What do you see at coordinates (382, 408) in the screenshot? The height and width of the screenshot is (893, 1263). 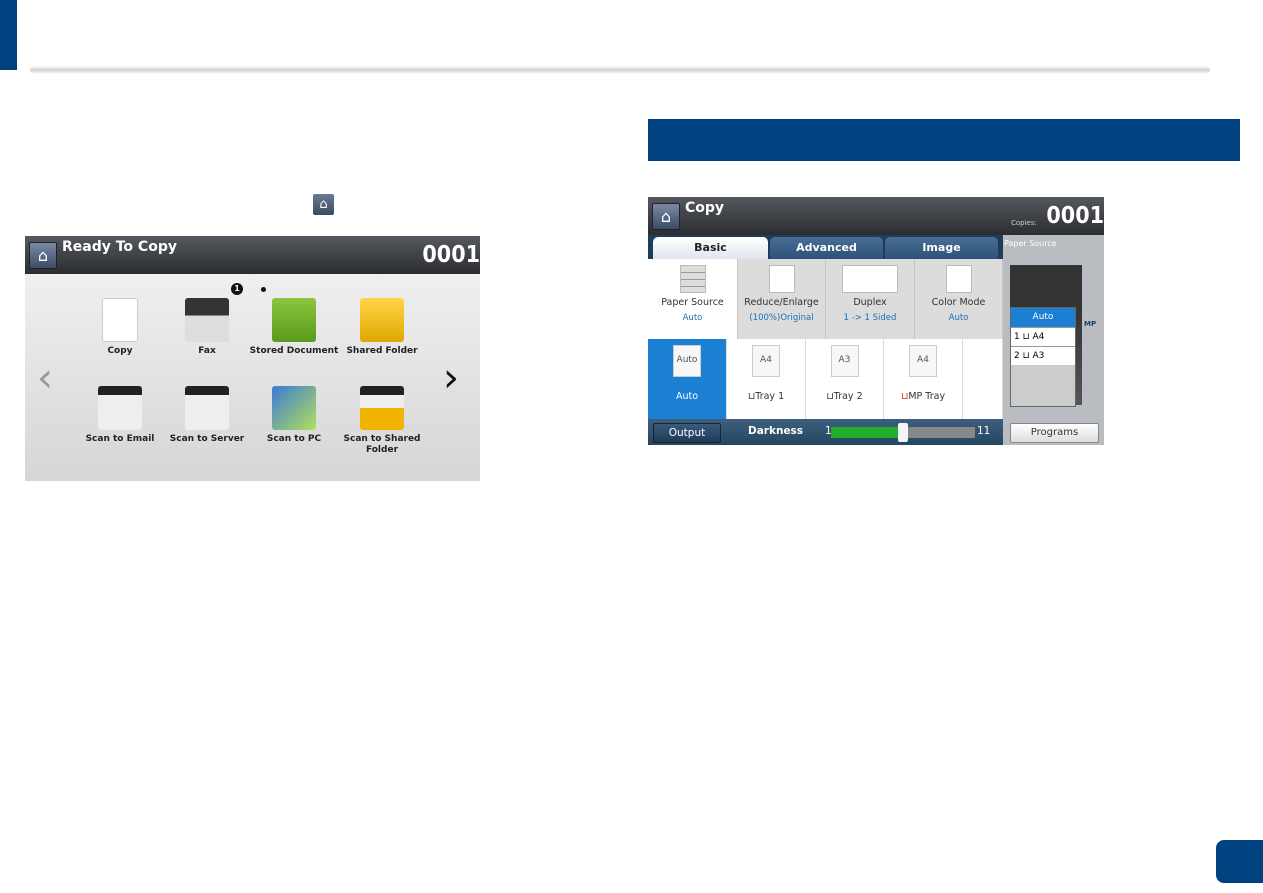 I see `scan-shared-folder-icon` at bounding box center [382, 408].